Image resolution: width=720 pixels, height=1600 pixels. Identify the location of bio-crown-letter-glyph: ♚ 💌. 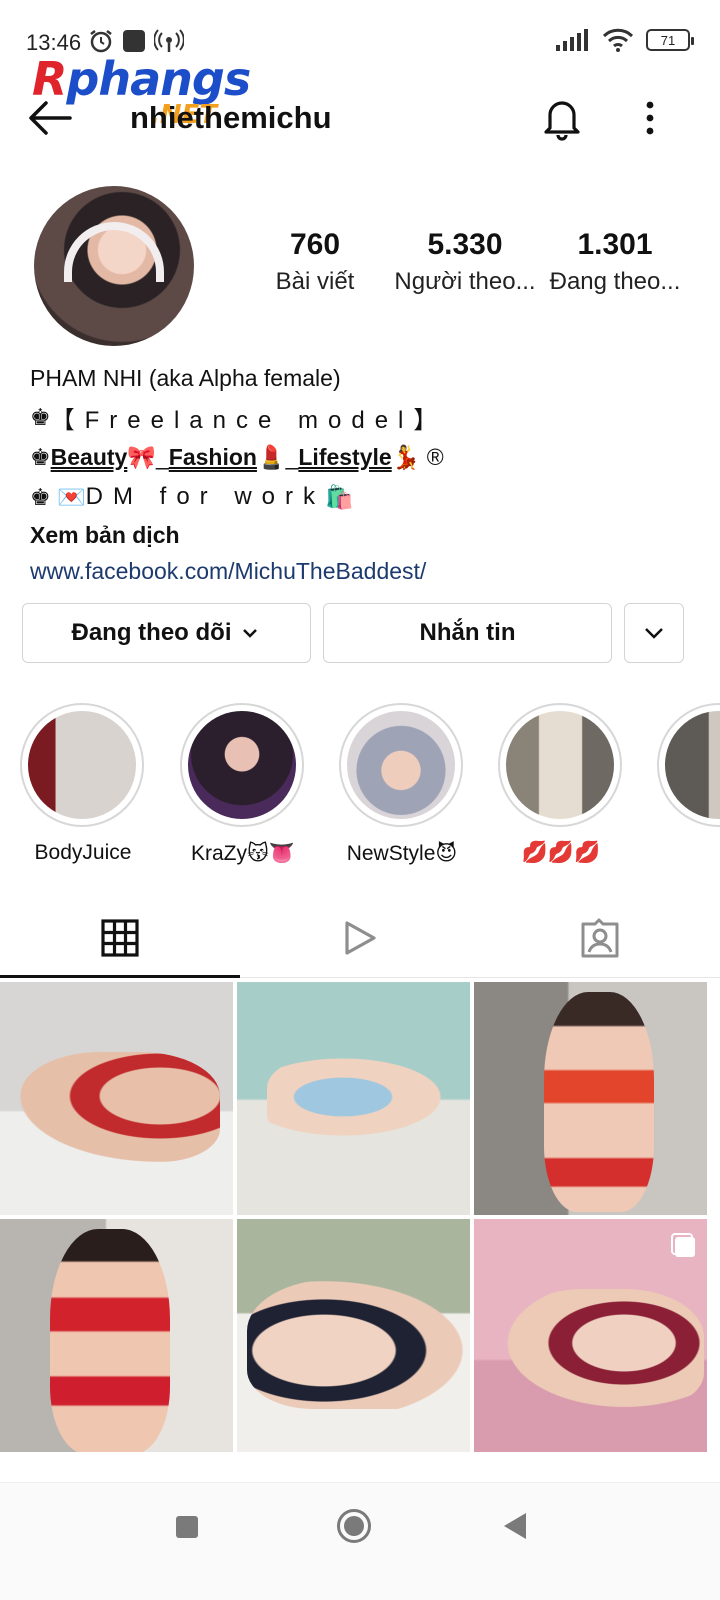
(58, 496).